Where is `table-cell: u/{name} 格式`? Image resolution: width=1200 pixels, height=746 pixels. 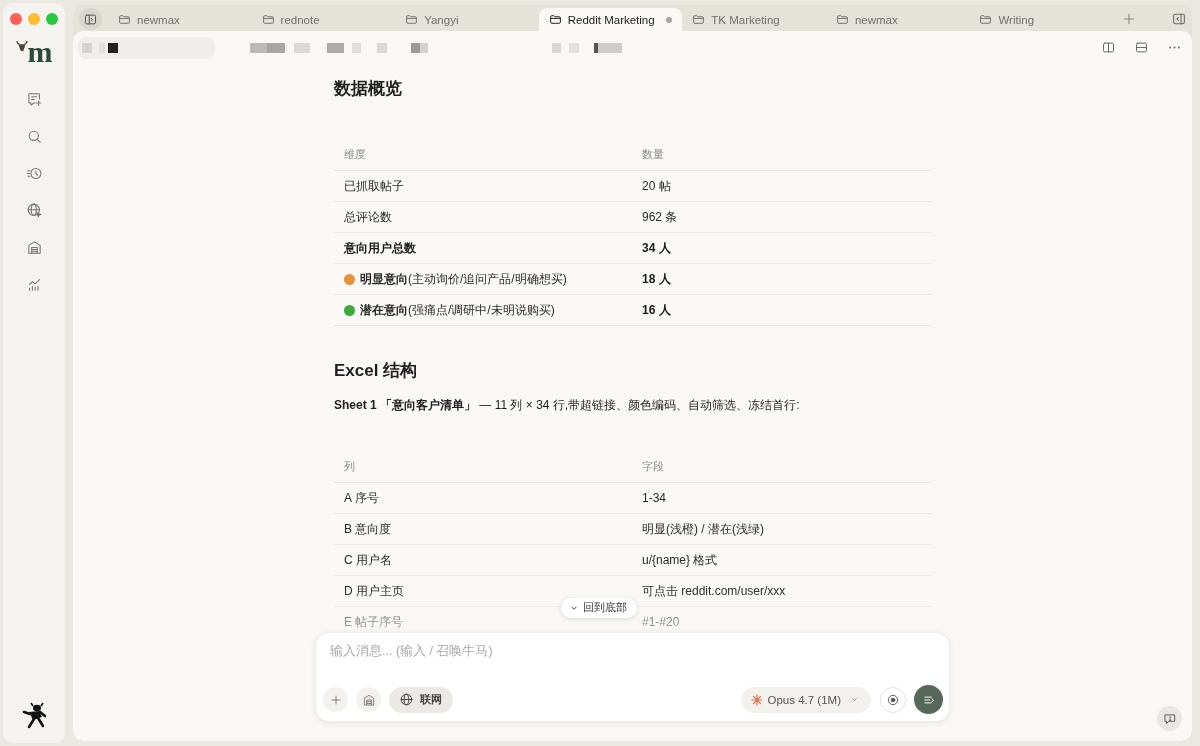 table-cell: u/{name} 格式 is located at coordinates (680, 560).